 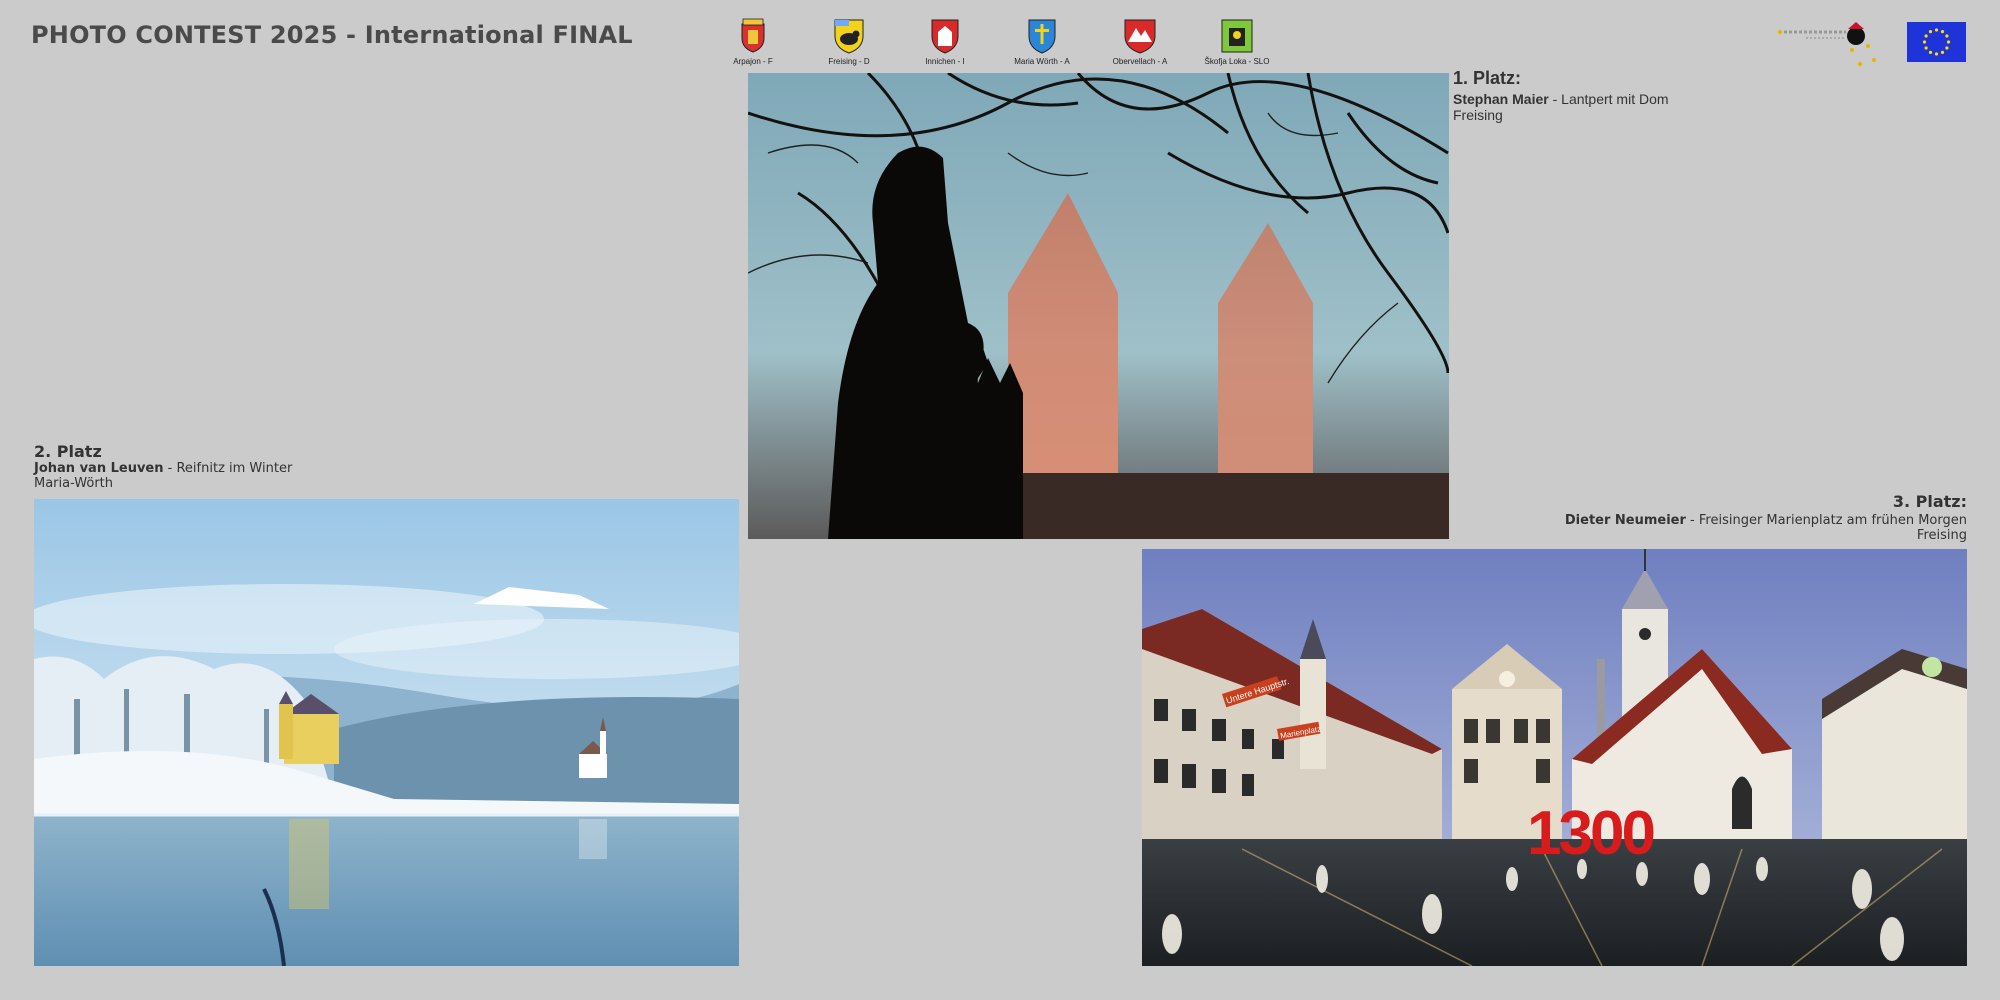 I want to click on maria-woerth-crest-icon, so click(x=1042, y=36).